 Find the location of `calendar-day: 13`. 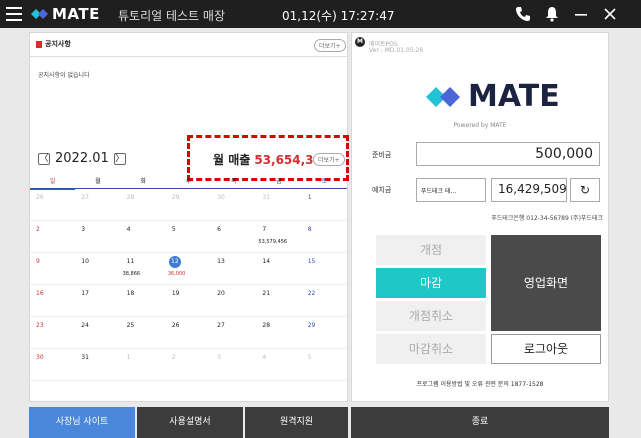

calendar-day: 13 is located at coordinates (233, 268).